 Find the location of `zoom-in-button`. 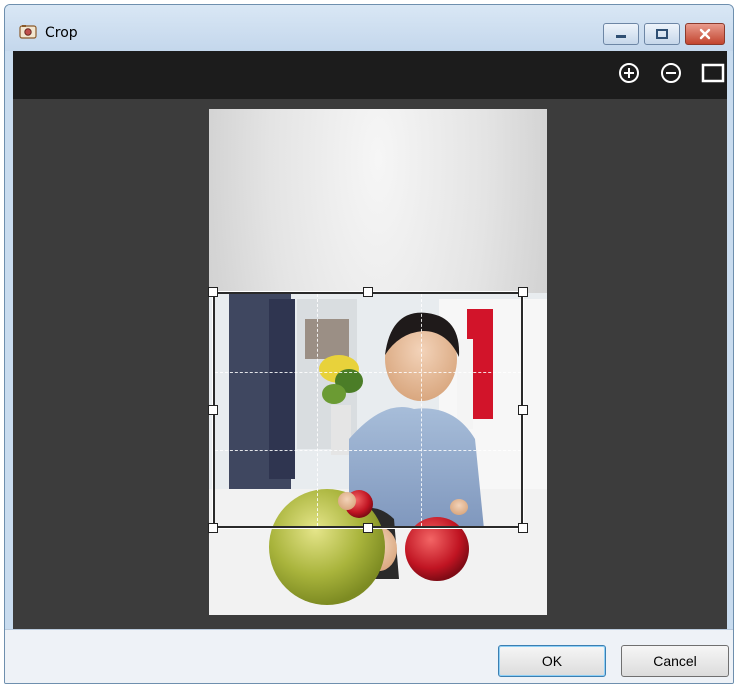

zoom-in-button is located at coordinates (629, 75).